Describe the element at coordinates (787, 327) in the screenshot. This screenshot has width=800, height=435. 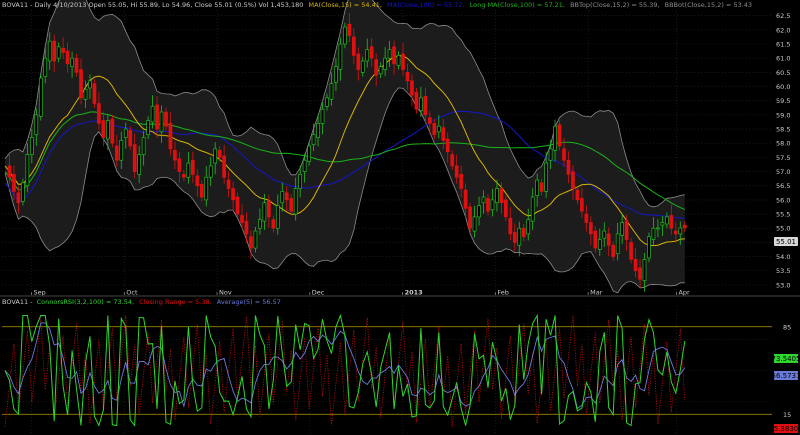
I see `level-label: 85` at that location.